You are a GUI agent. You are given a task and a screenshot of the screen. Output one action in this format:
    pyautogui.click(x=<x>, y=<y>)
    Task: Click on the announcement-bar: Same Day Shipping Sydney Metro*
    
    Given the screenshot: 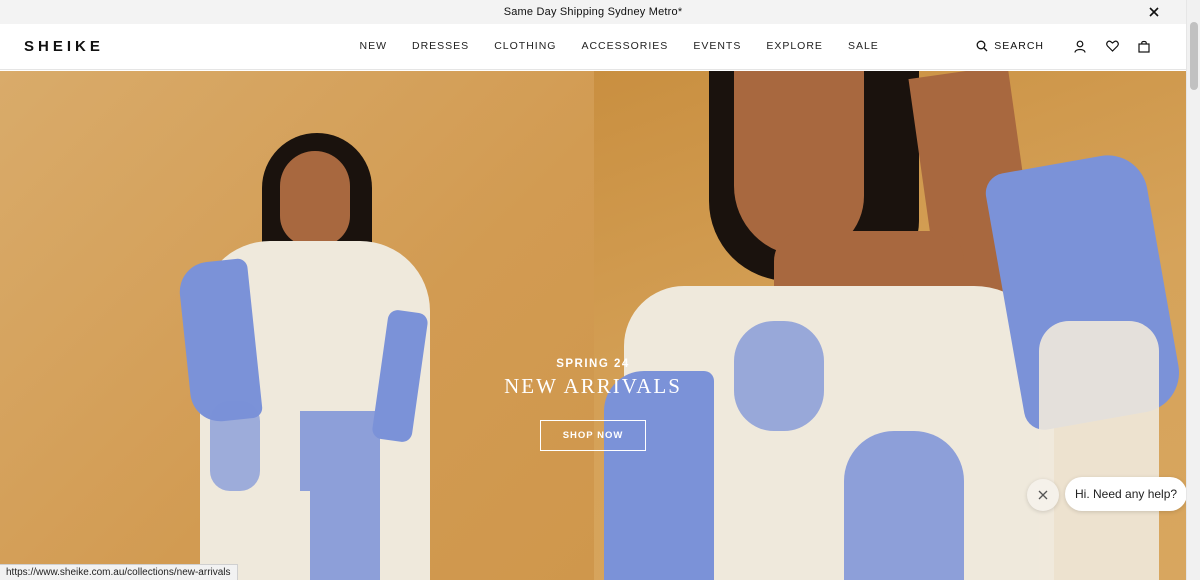 What is the action you would take?
    pyautogui.click(x=593, y=12)
    